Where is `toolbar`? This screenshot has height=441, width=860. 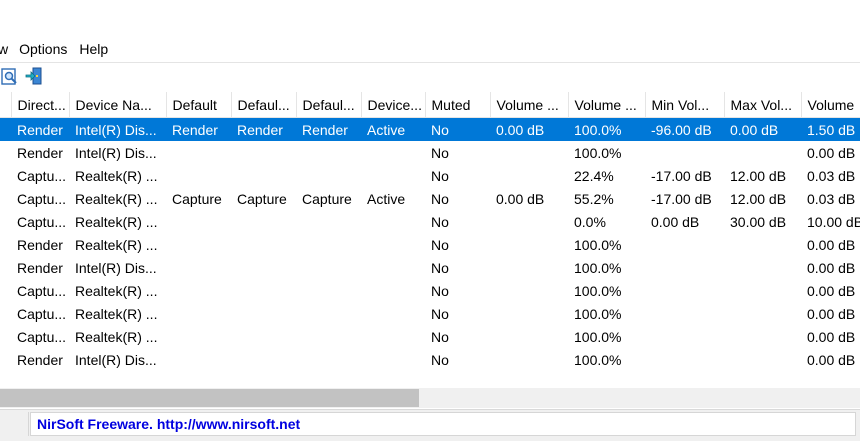 toolbar is located at coordinates (430, 75).